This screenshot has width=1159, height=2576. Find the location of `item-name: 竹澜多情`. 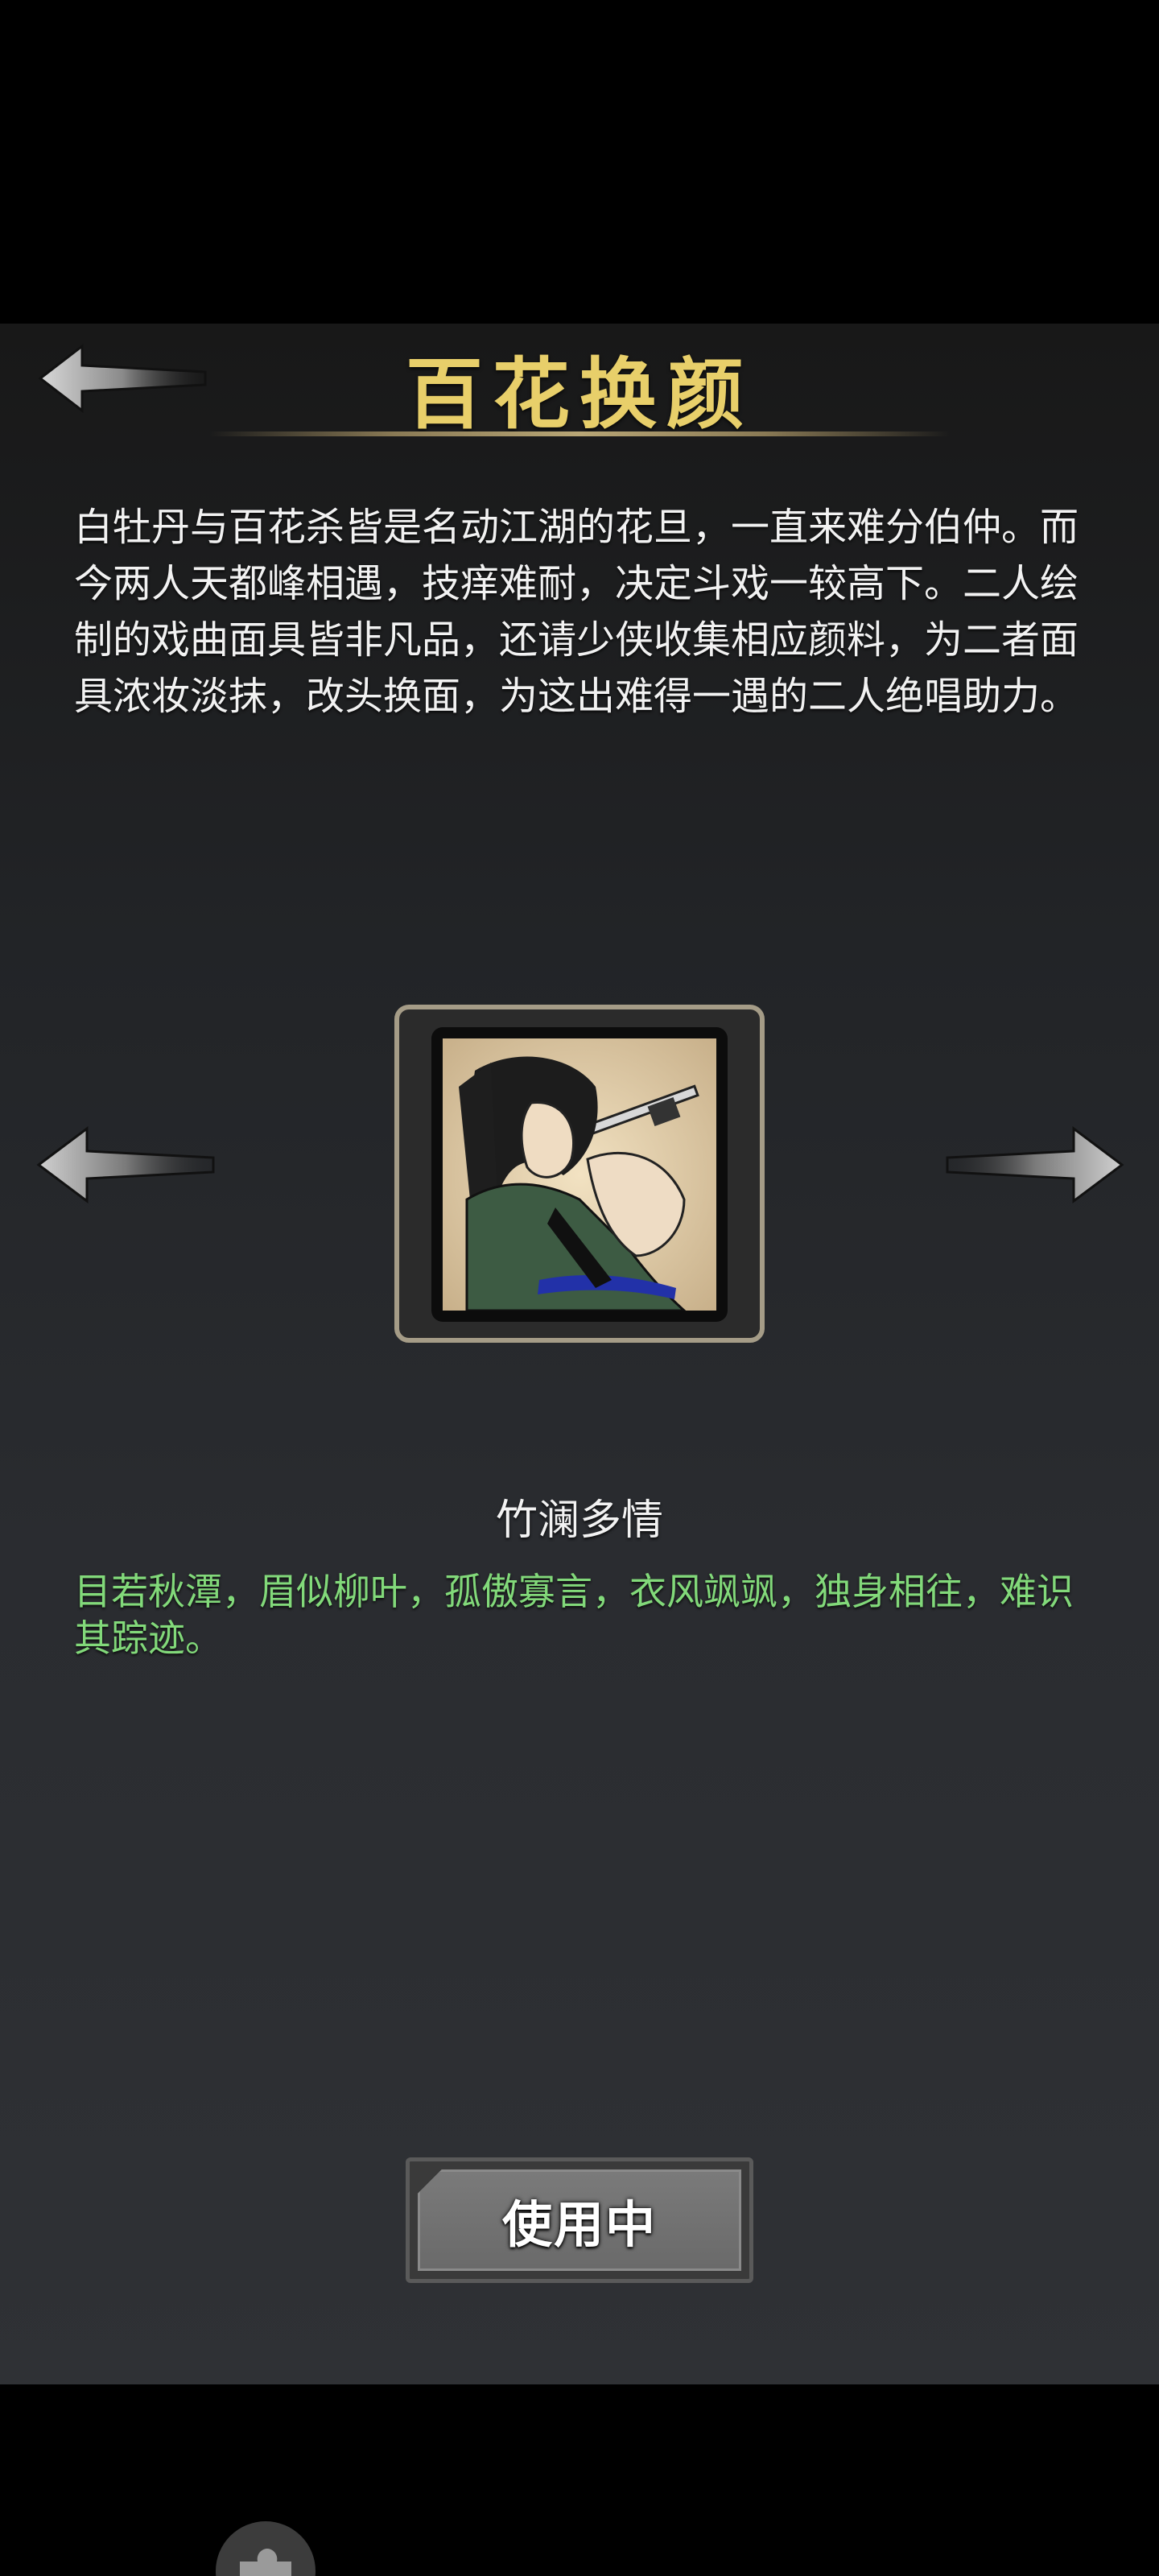

item-name: 竹澜多情 is located at coordinates (579, 1520).